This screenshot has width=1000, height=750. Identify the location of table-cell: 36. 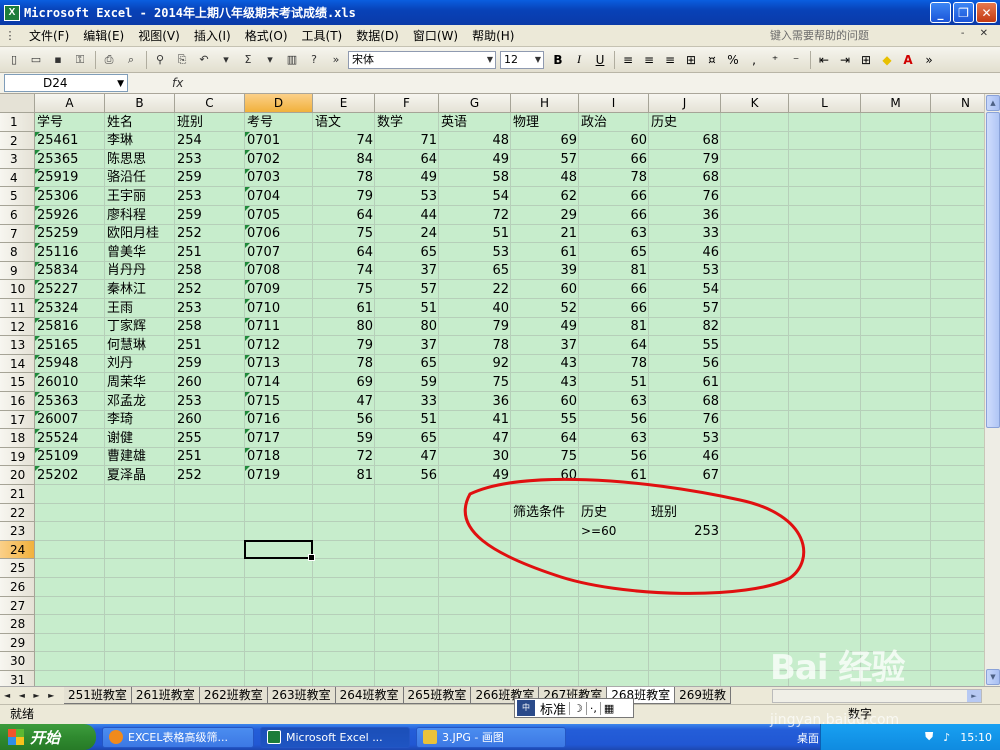
(475, 401).